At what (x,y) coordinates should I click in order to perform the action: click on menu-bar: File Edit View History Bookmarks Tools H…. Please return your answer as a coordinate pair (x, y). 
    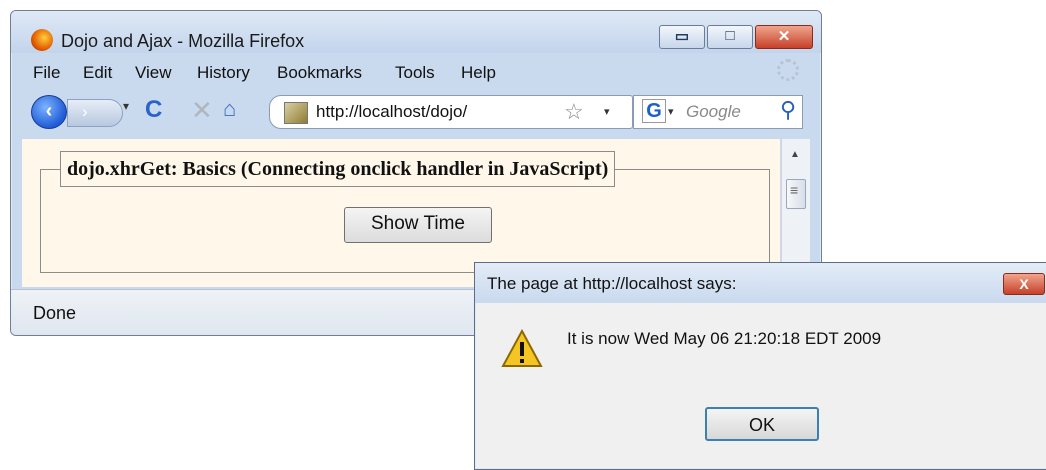
    Looking at the image, I should click on (416, 70).